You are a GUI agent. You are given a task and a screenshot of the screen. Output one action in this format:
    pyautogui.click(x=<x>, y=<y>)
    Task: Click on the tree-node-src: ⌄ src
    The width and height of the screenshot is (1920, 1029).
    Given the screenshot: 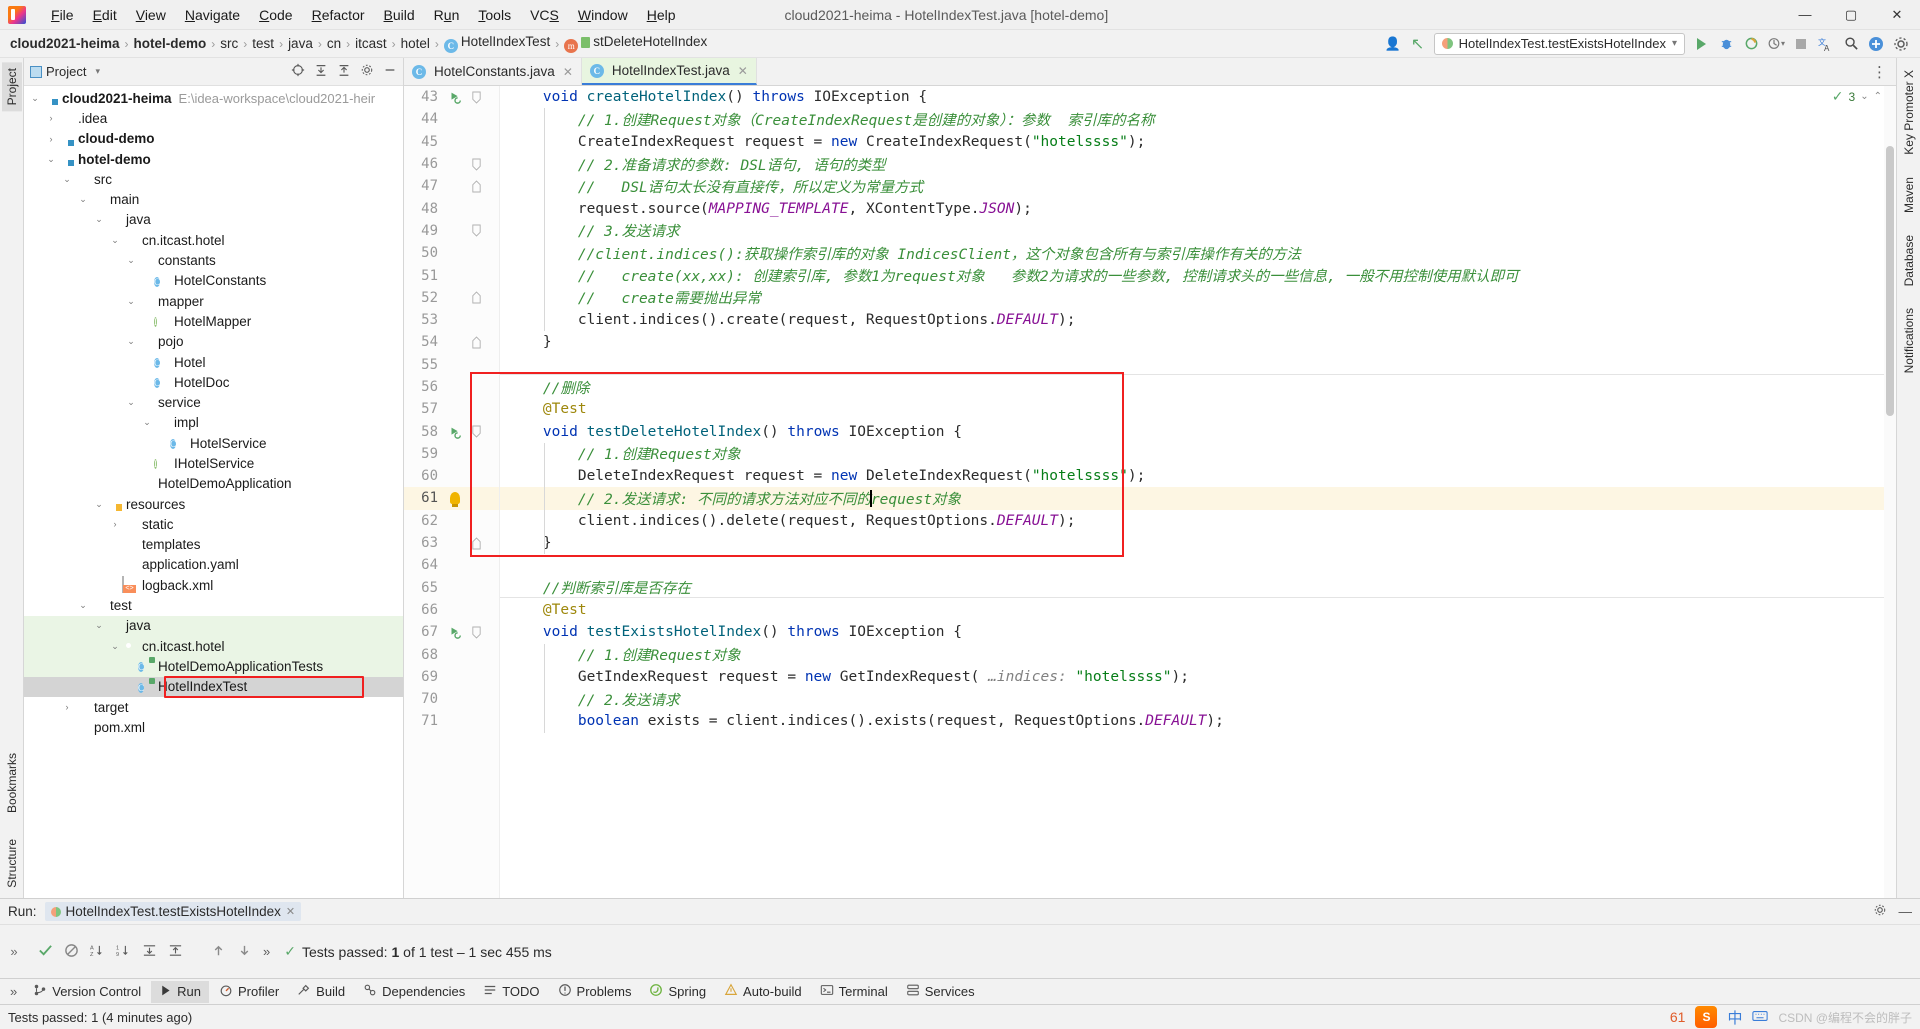 What is the action you would take?
    pyautogui.click(x=213, y=179)
    